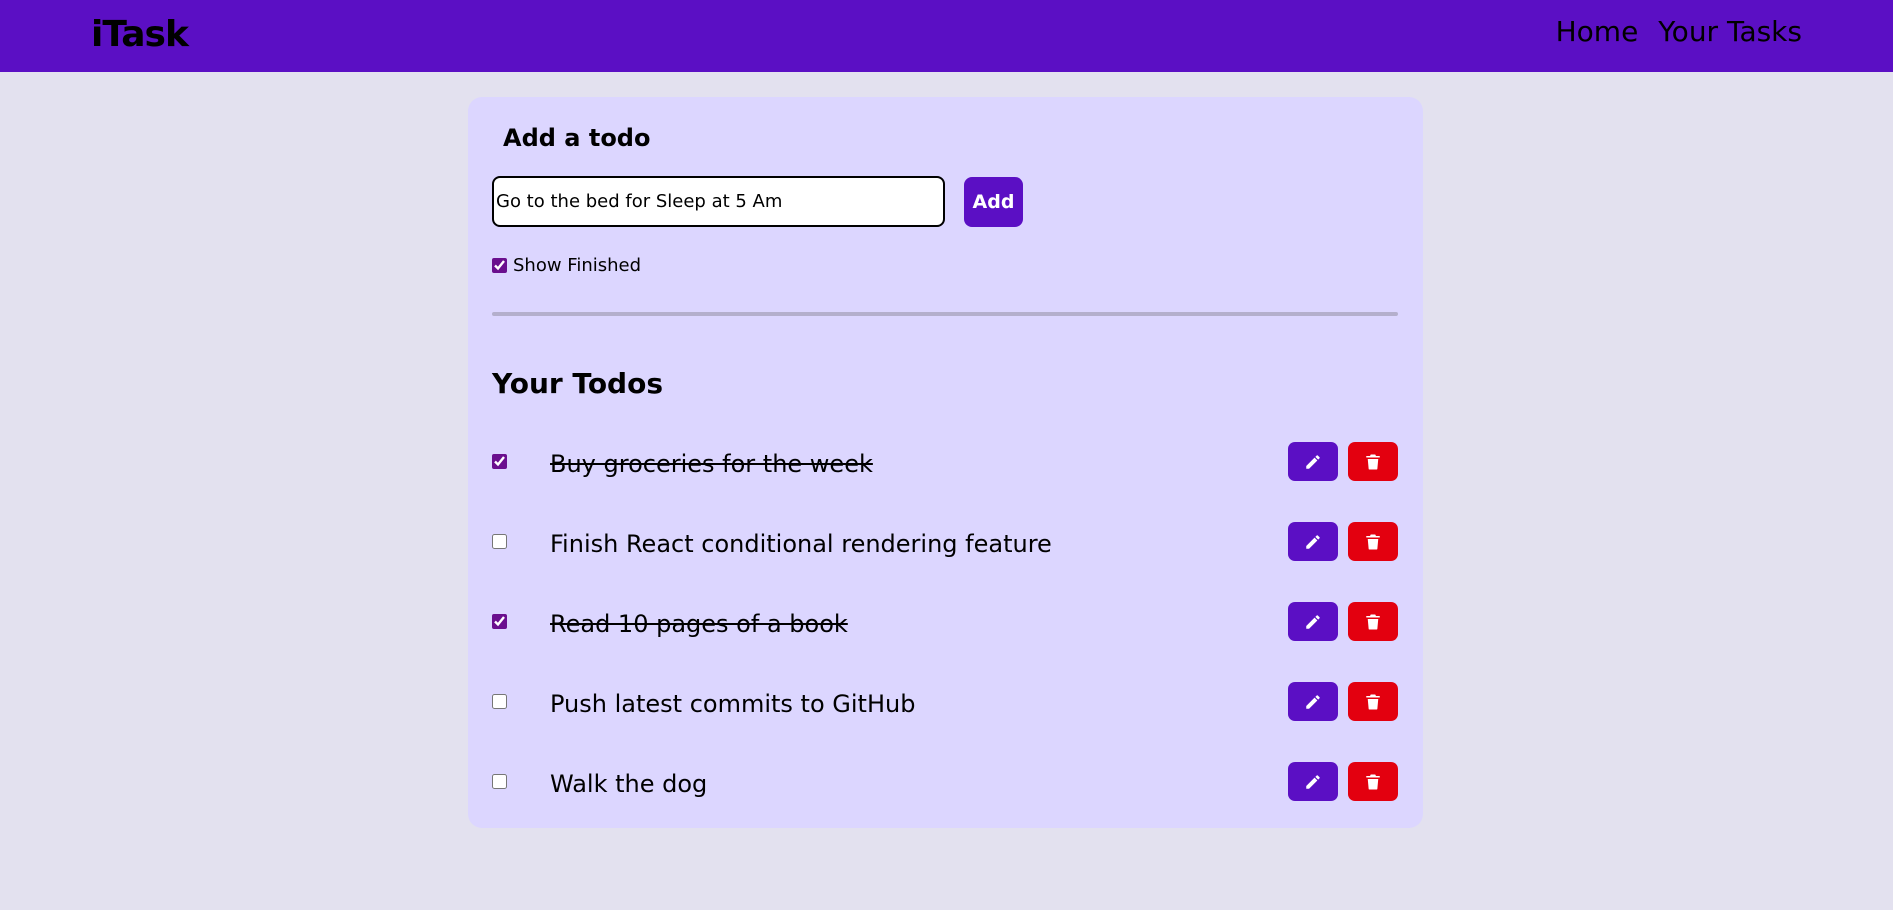 This screenshot has width=1893, height=910. I want to click on add-button: Add, so click(993, 202).